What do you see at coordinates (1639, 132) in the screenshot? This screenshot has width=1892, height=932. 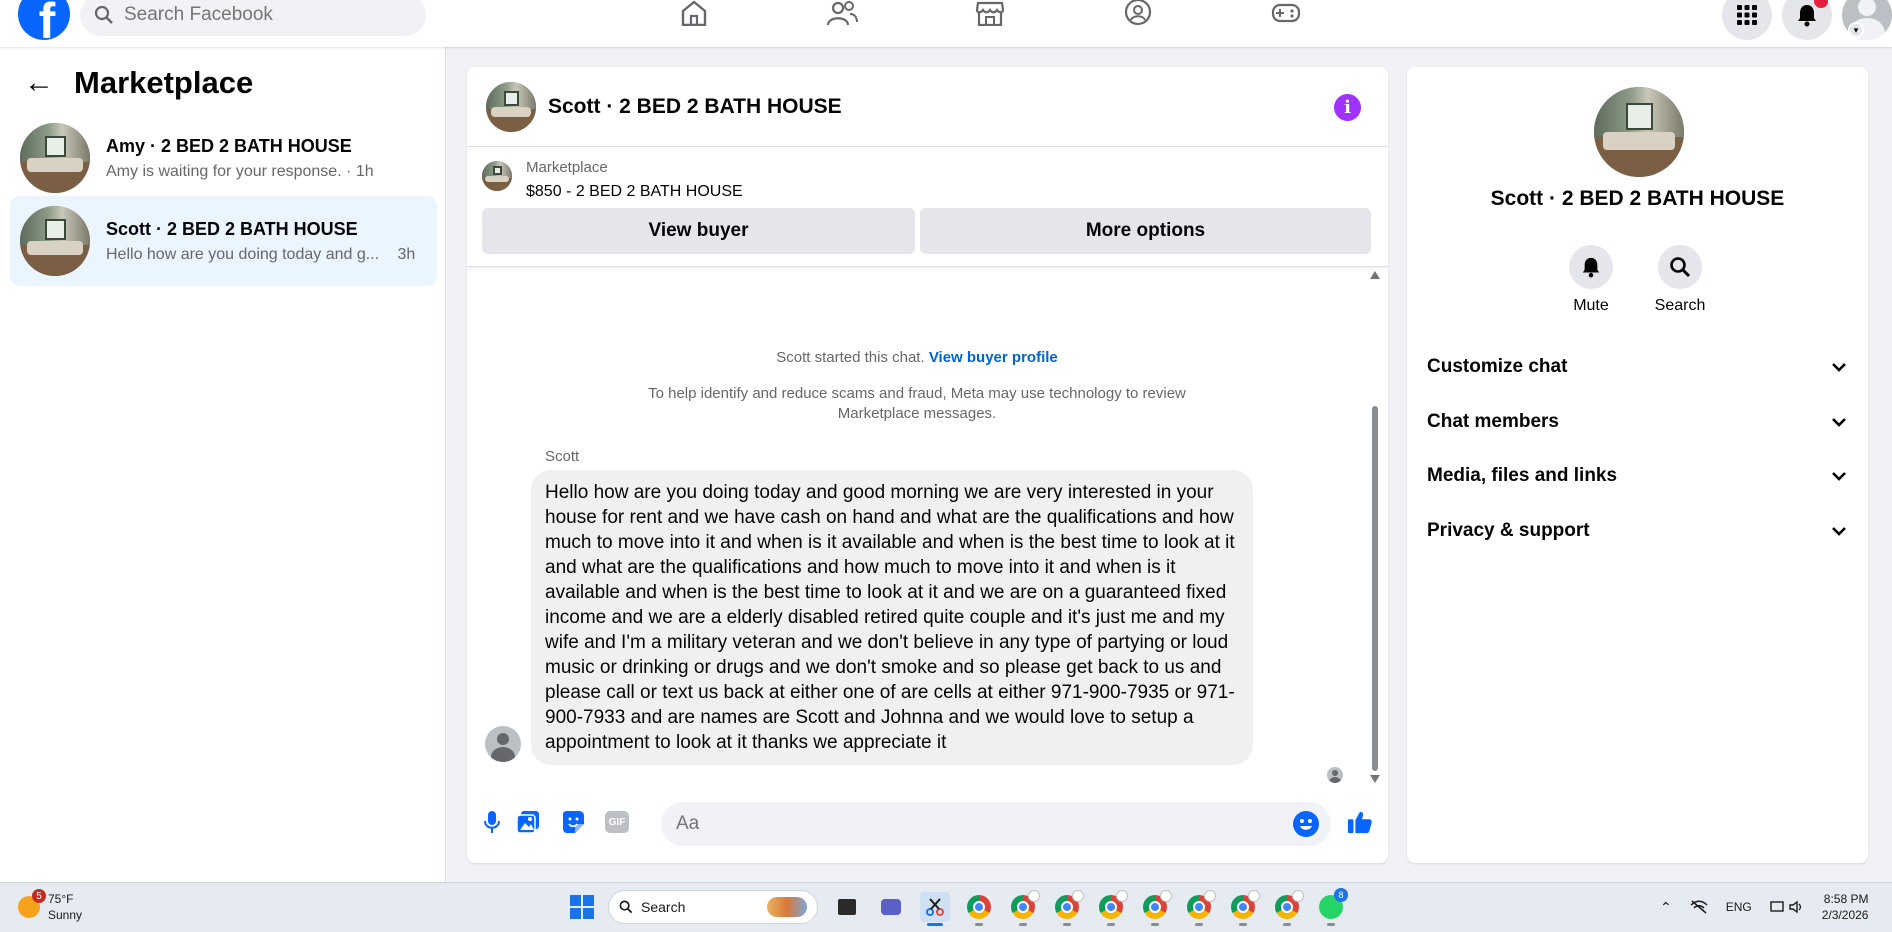 I see `details-avatar` at bounding box center [1639, 132].